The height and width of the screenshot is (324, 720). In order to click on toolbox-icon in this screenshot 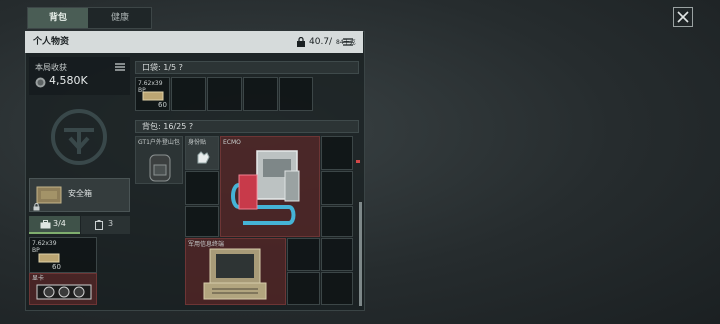, I will do `click(45, 224)`.